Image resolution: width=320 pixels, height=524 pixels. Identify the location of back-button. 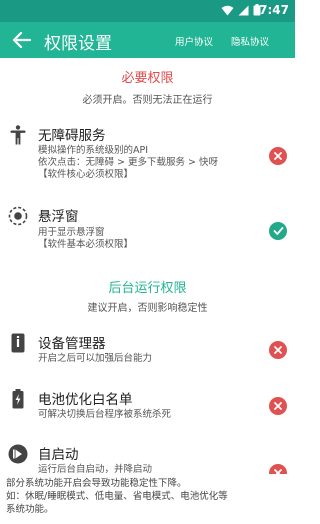
(22, 40).